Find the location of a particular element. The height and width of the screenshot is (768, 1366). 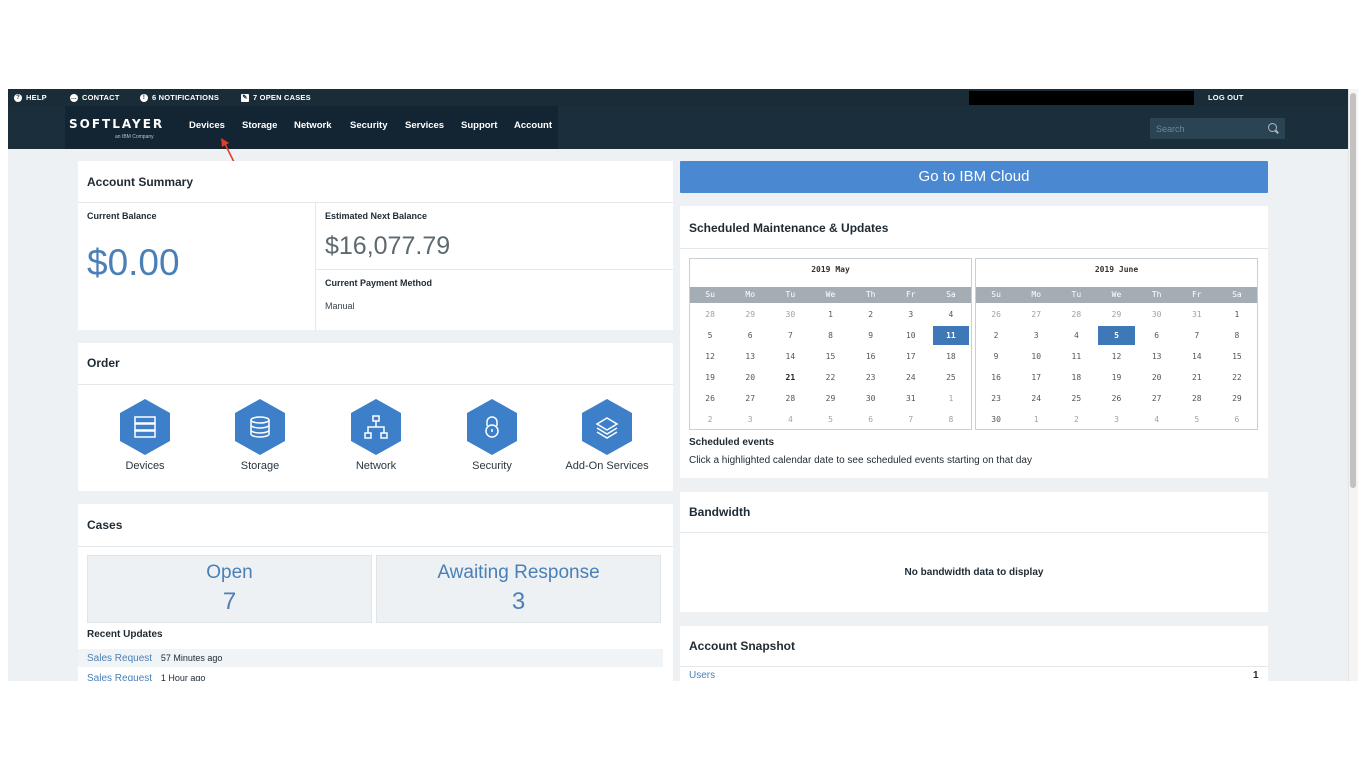

notifications-link: ! 6 NOTIFICATIONS is located at coordinates (179, 97).